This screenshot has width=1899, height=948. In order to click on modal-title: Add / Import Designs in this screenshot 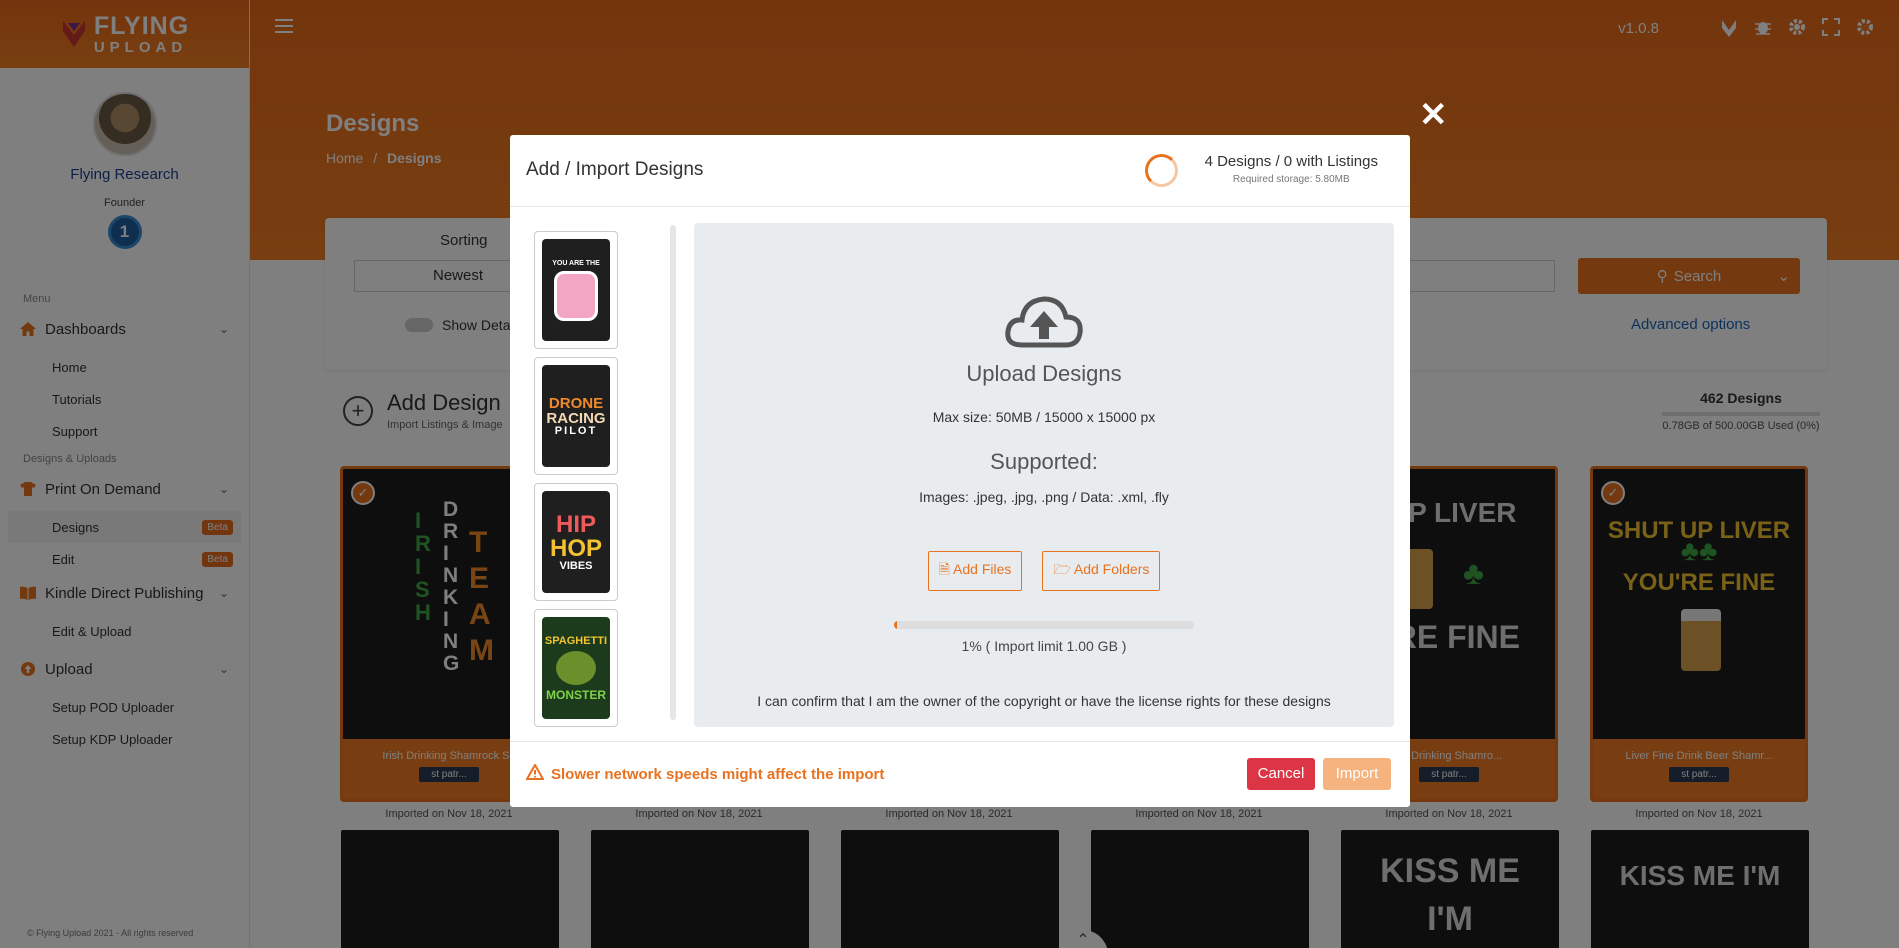, I will do `click(615, 169)`.